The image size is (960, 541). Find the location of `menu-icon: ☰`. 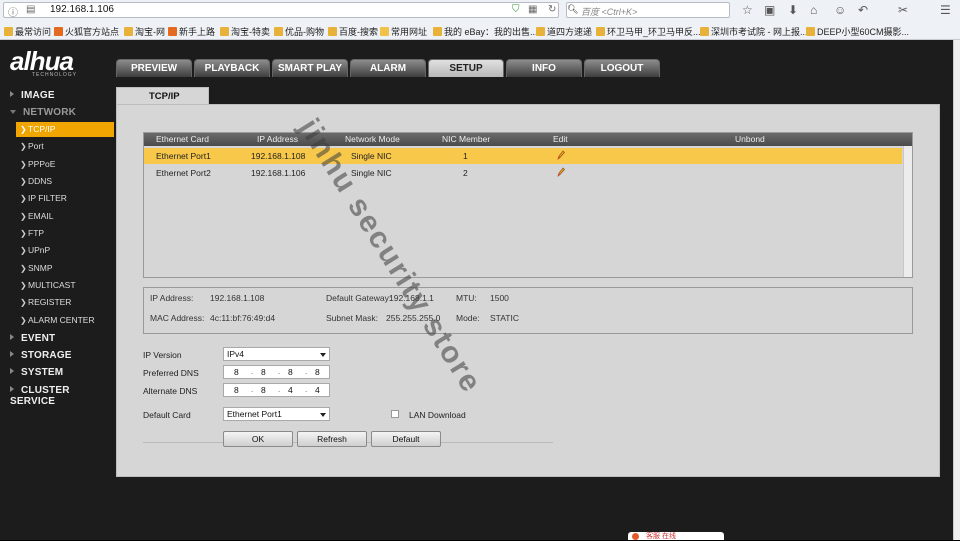

menu-icon: ☰ is located at coordinates (945, 10).